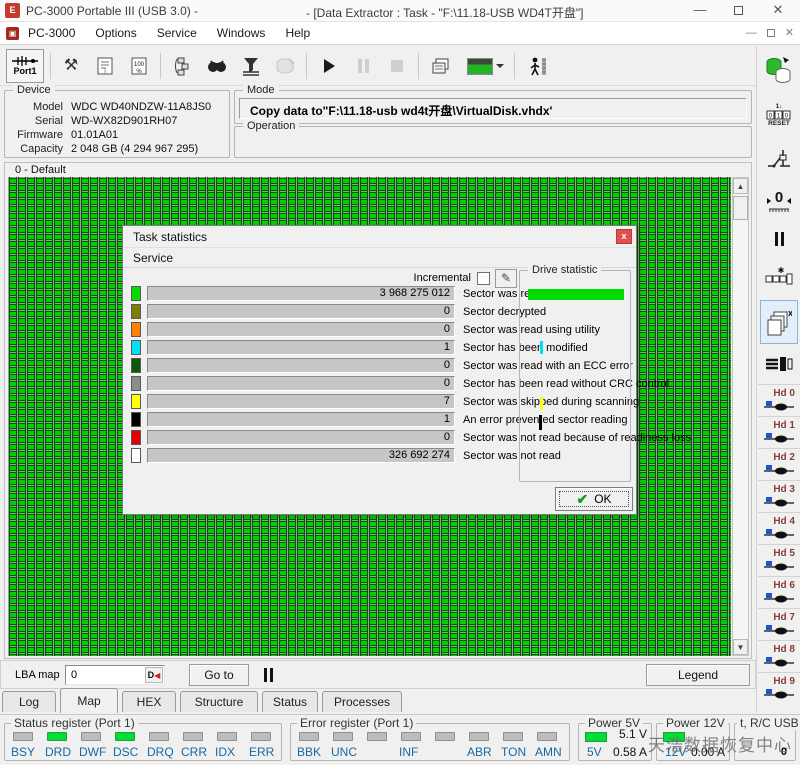  Describe the element at coordinates (344, 752) in the screenshot. I see `led-label: UNC` at that location.